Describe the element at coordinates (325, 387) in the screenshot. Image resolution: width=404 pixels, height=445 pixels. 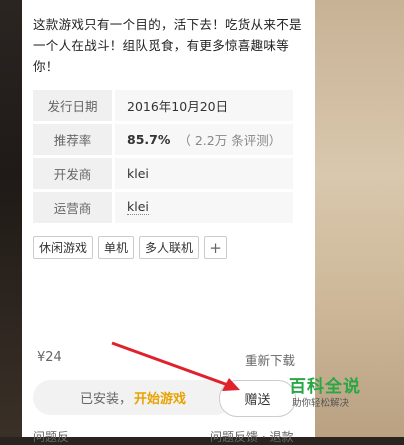
I see `watermark-title: 百科全说` at that location.